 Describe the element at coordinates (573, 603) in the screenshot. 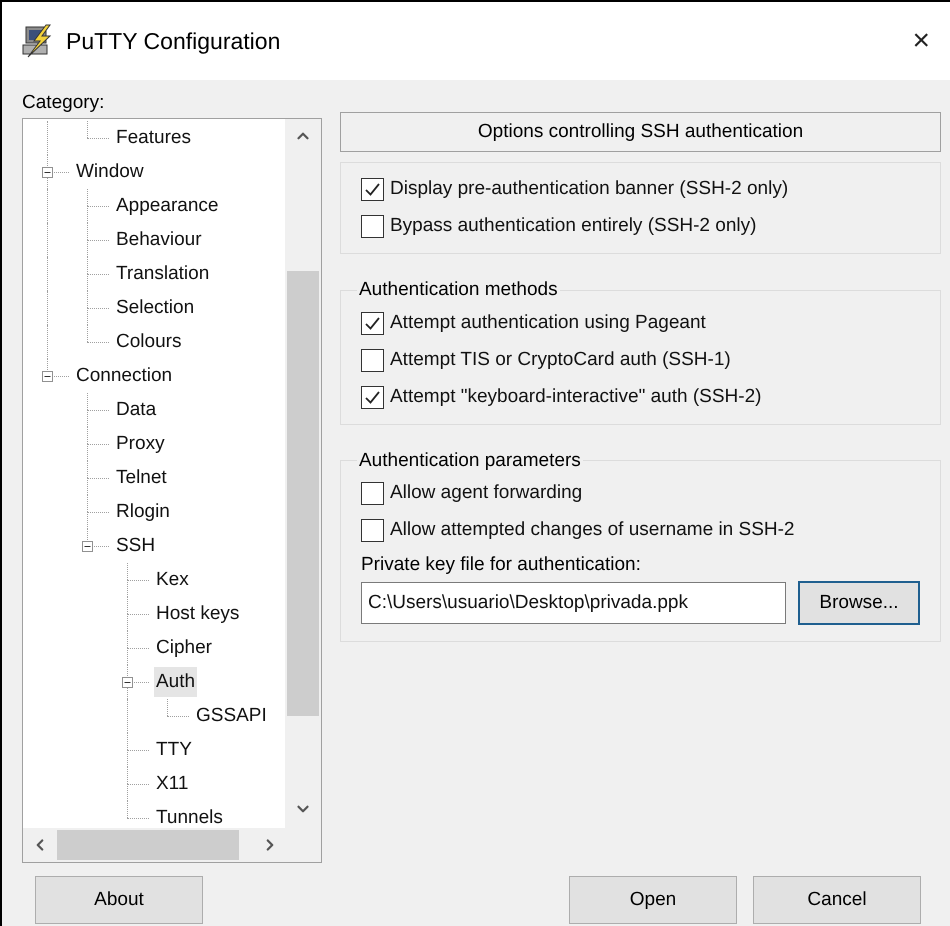

I see `key-file-field: C:\Users\usuario\Desktop\privada.ppk` at that location.